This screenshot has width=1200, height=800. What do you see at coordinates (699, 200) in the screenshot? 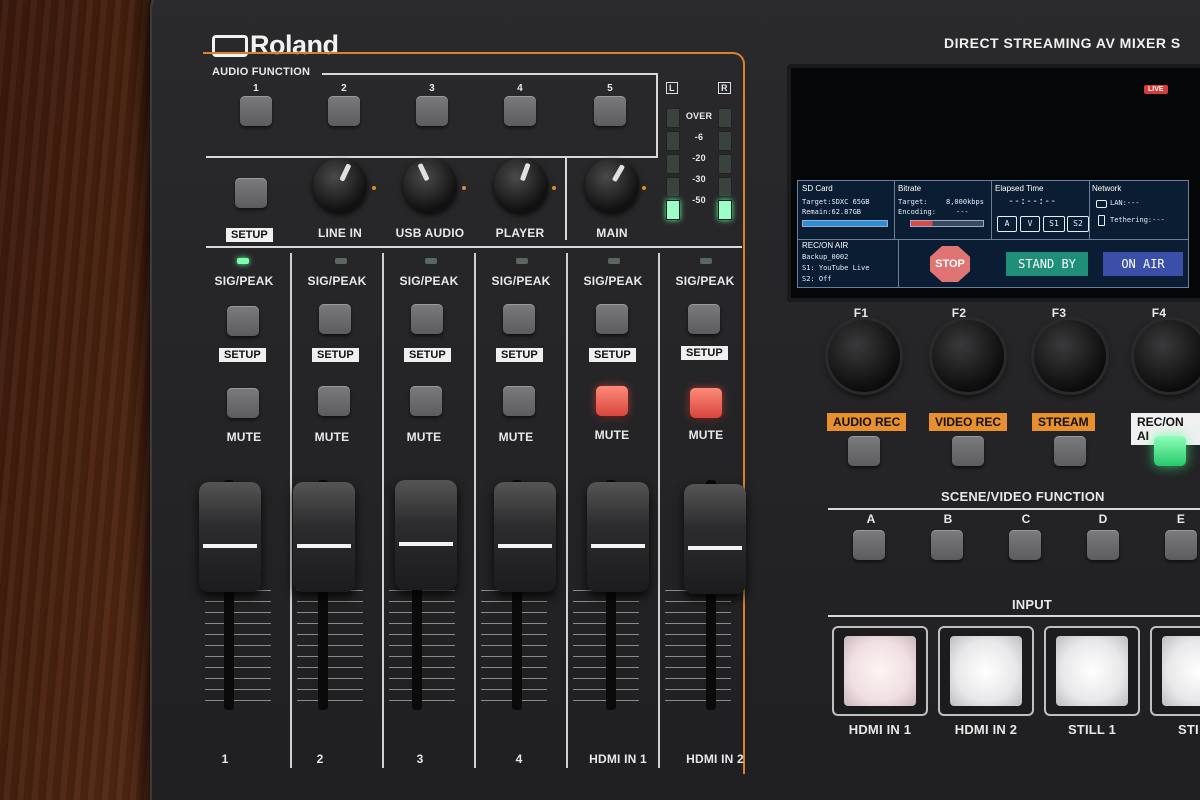
I see `meter-scale-50: -50` at bounding box center [699, 200].